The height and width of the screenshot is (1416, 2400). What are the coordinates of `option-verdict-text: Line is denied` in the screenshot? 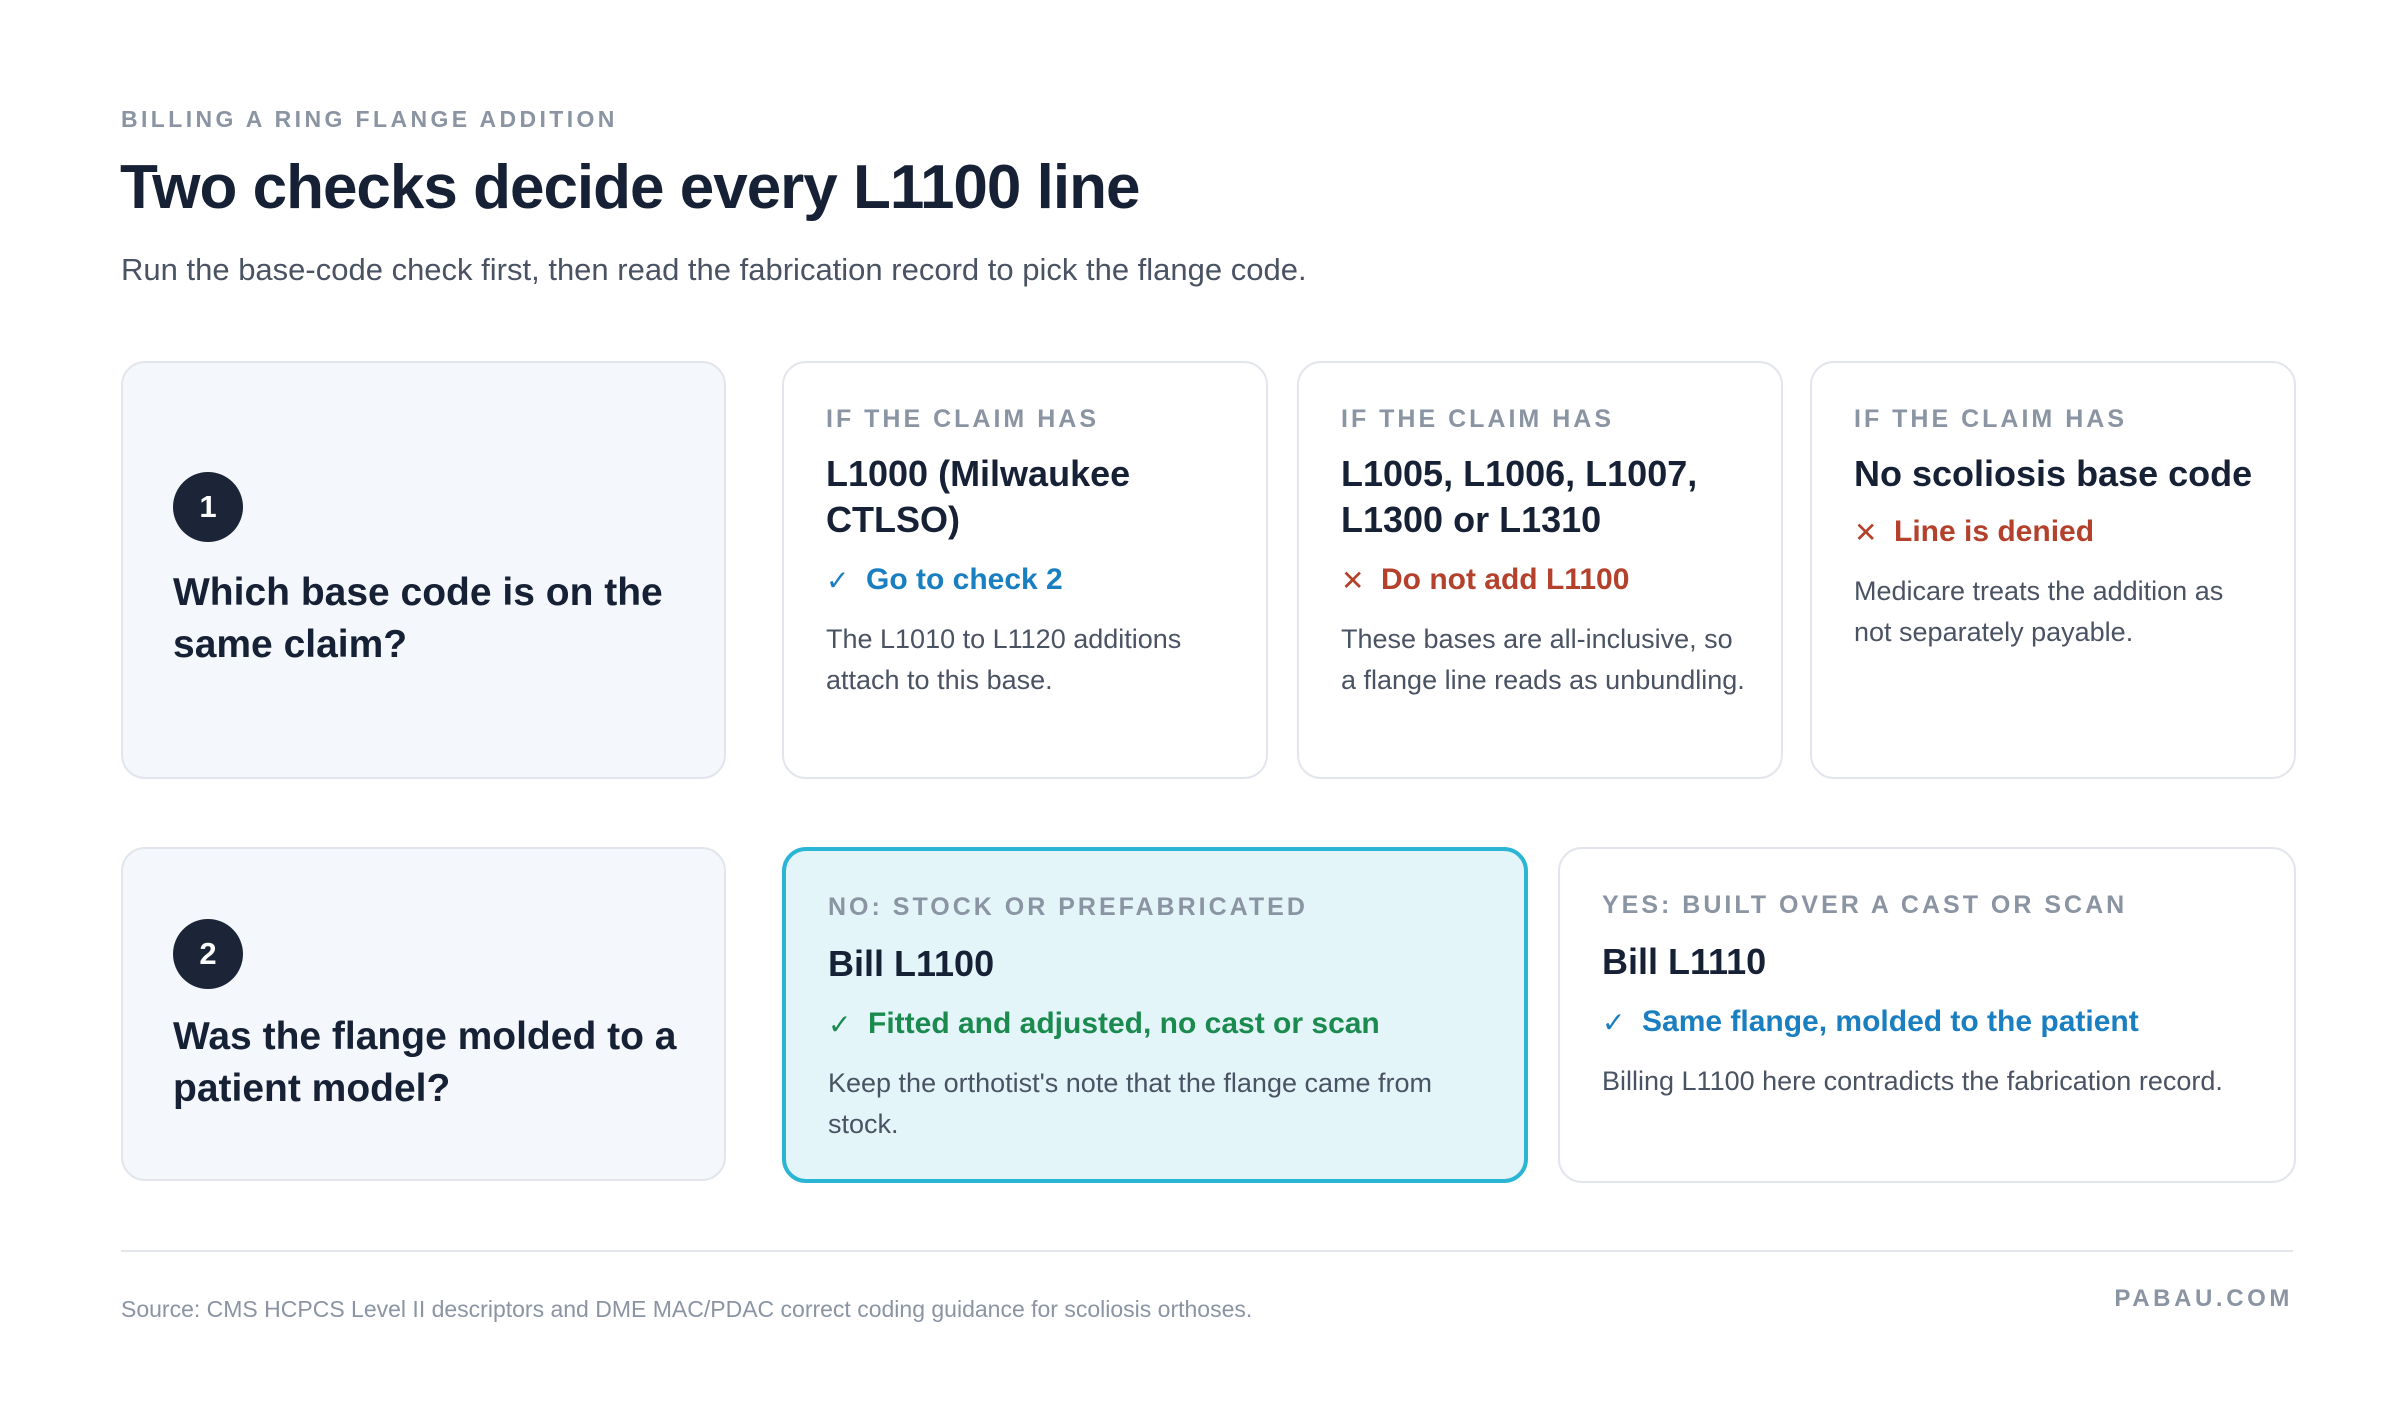 It's located at (1994, 531).